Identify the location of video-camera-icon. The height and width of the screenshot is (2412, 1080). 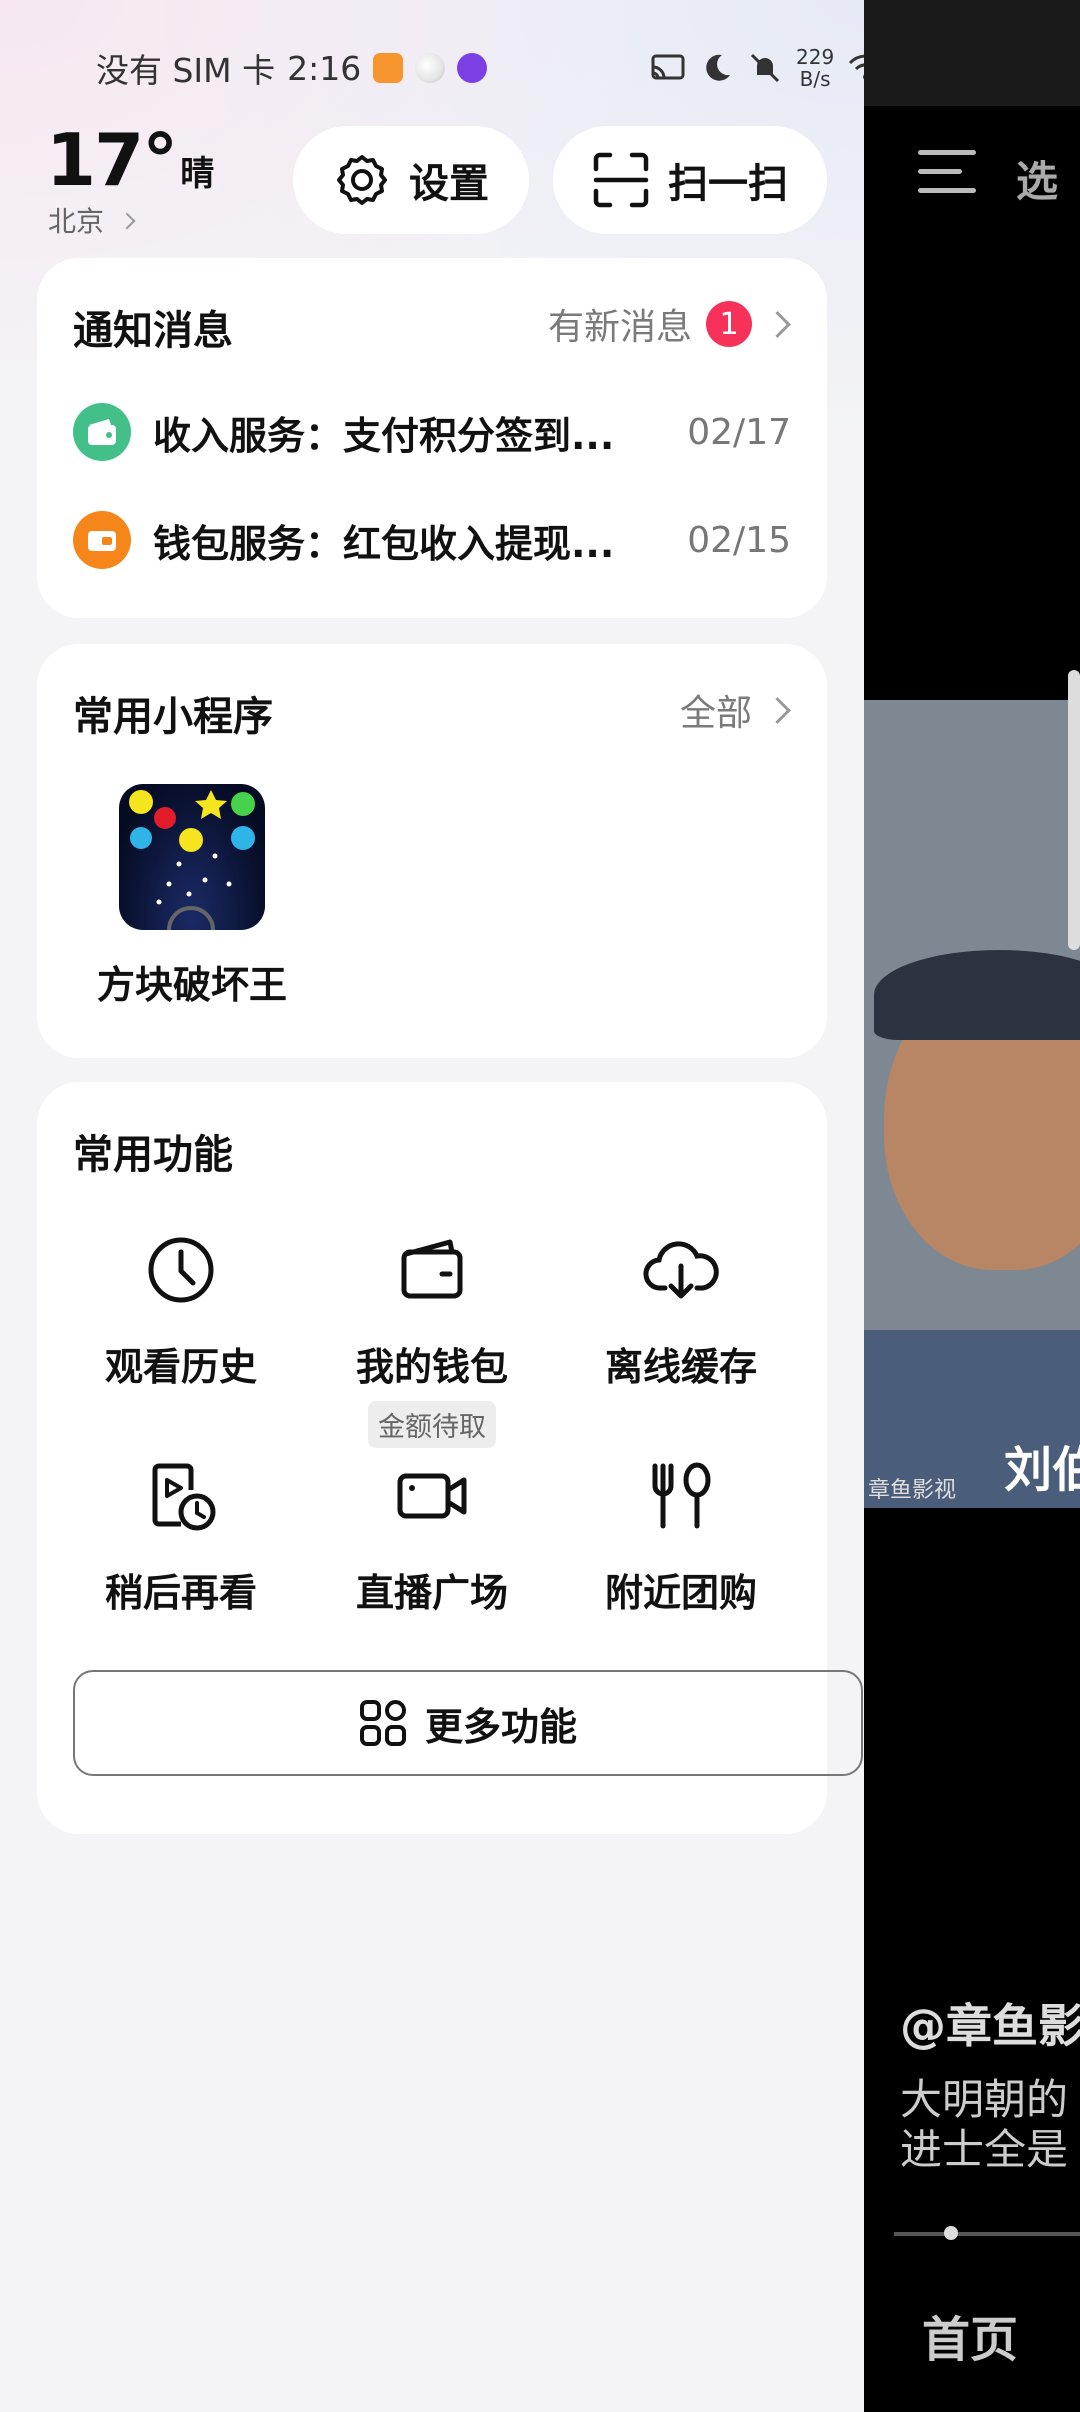
(432, 1496).